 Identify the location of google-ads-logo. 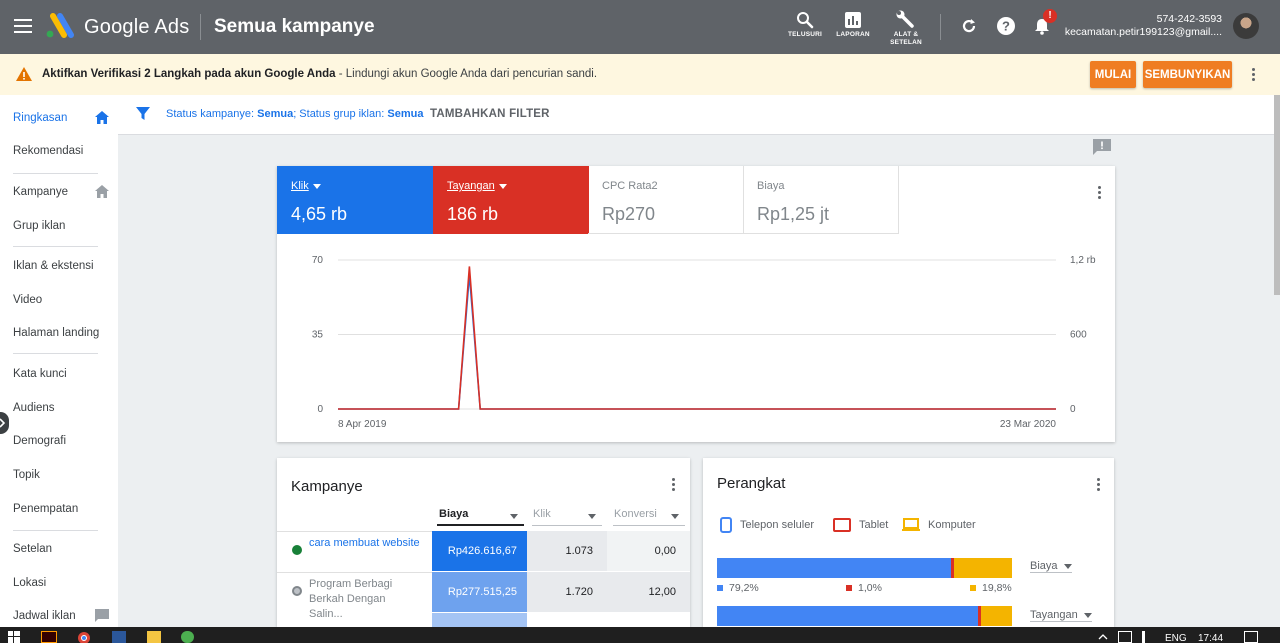
(59, 26).